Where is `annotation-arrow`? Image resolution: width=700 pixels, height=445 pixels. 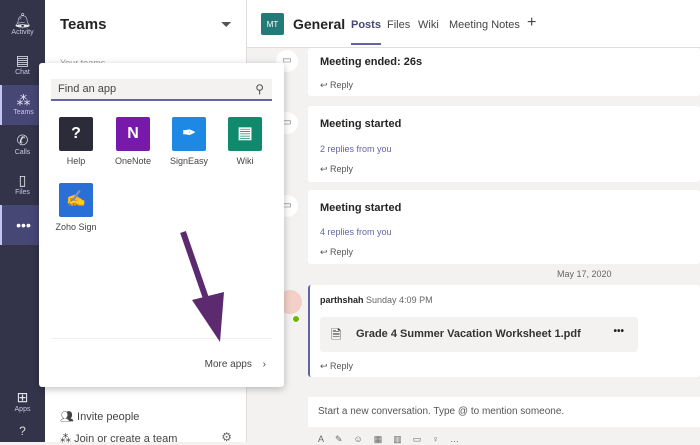
annotation-arrow is located at coordinates (202, 286).